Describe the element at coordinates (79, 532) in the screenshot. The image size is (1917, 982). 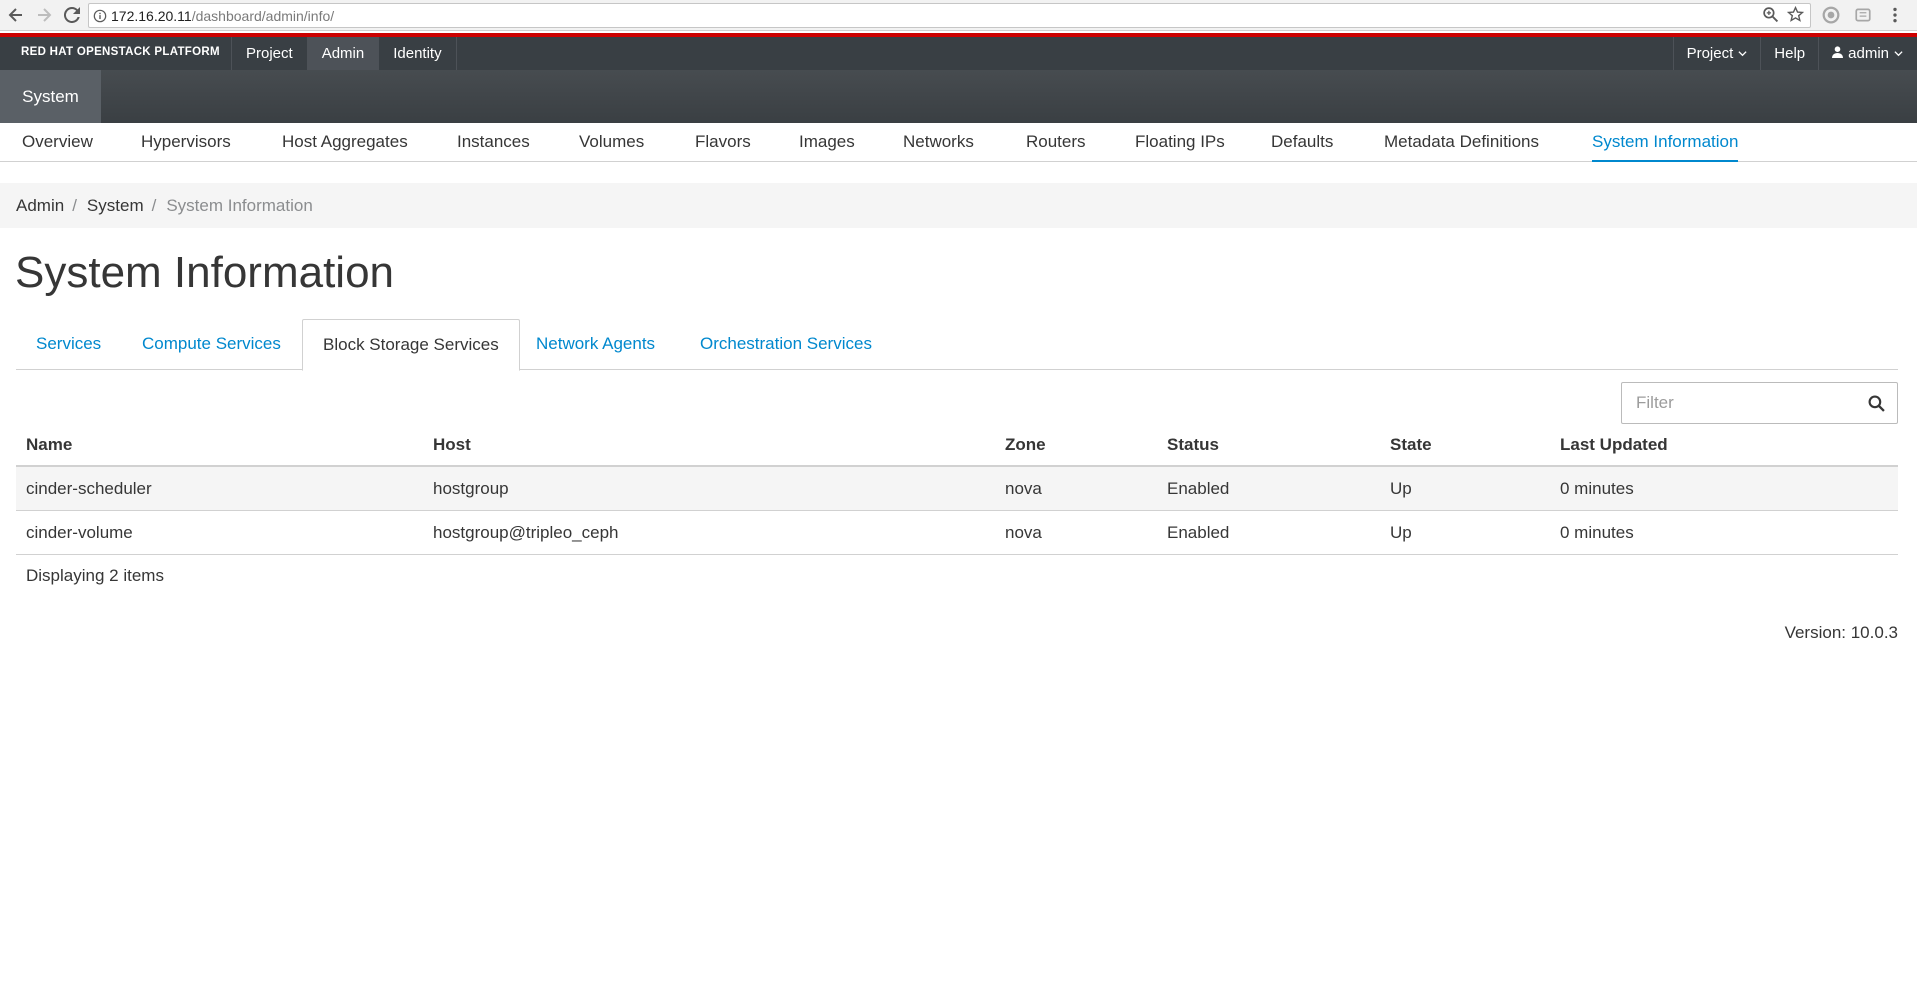
I see `cell-name: cinder-volume` at that location.